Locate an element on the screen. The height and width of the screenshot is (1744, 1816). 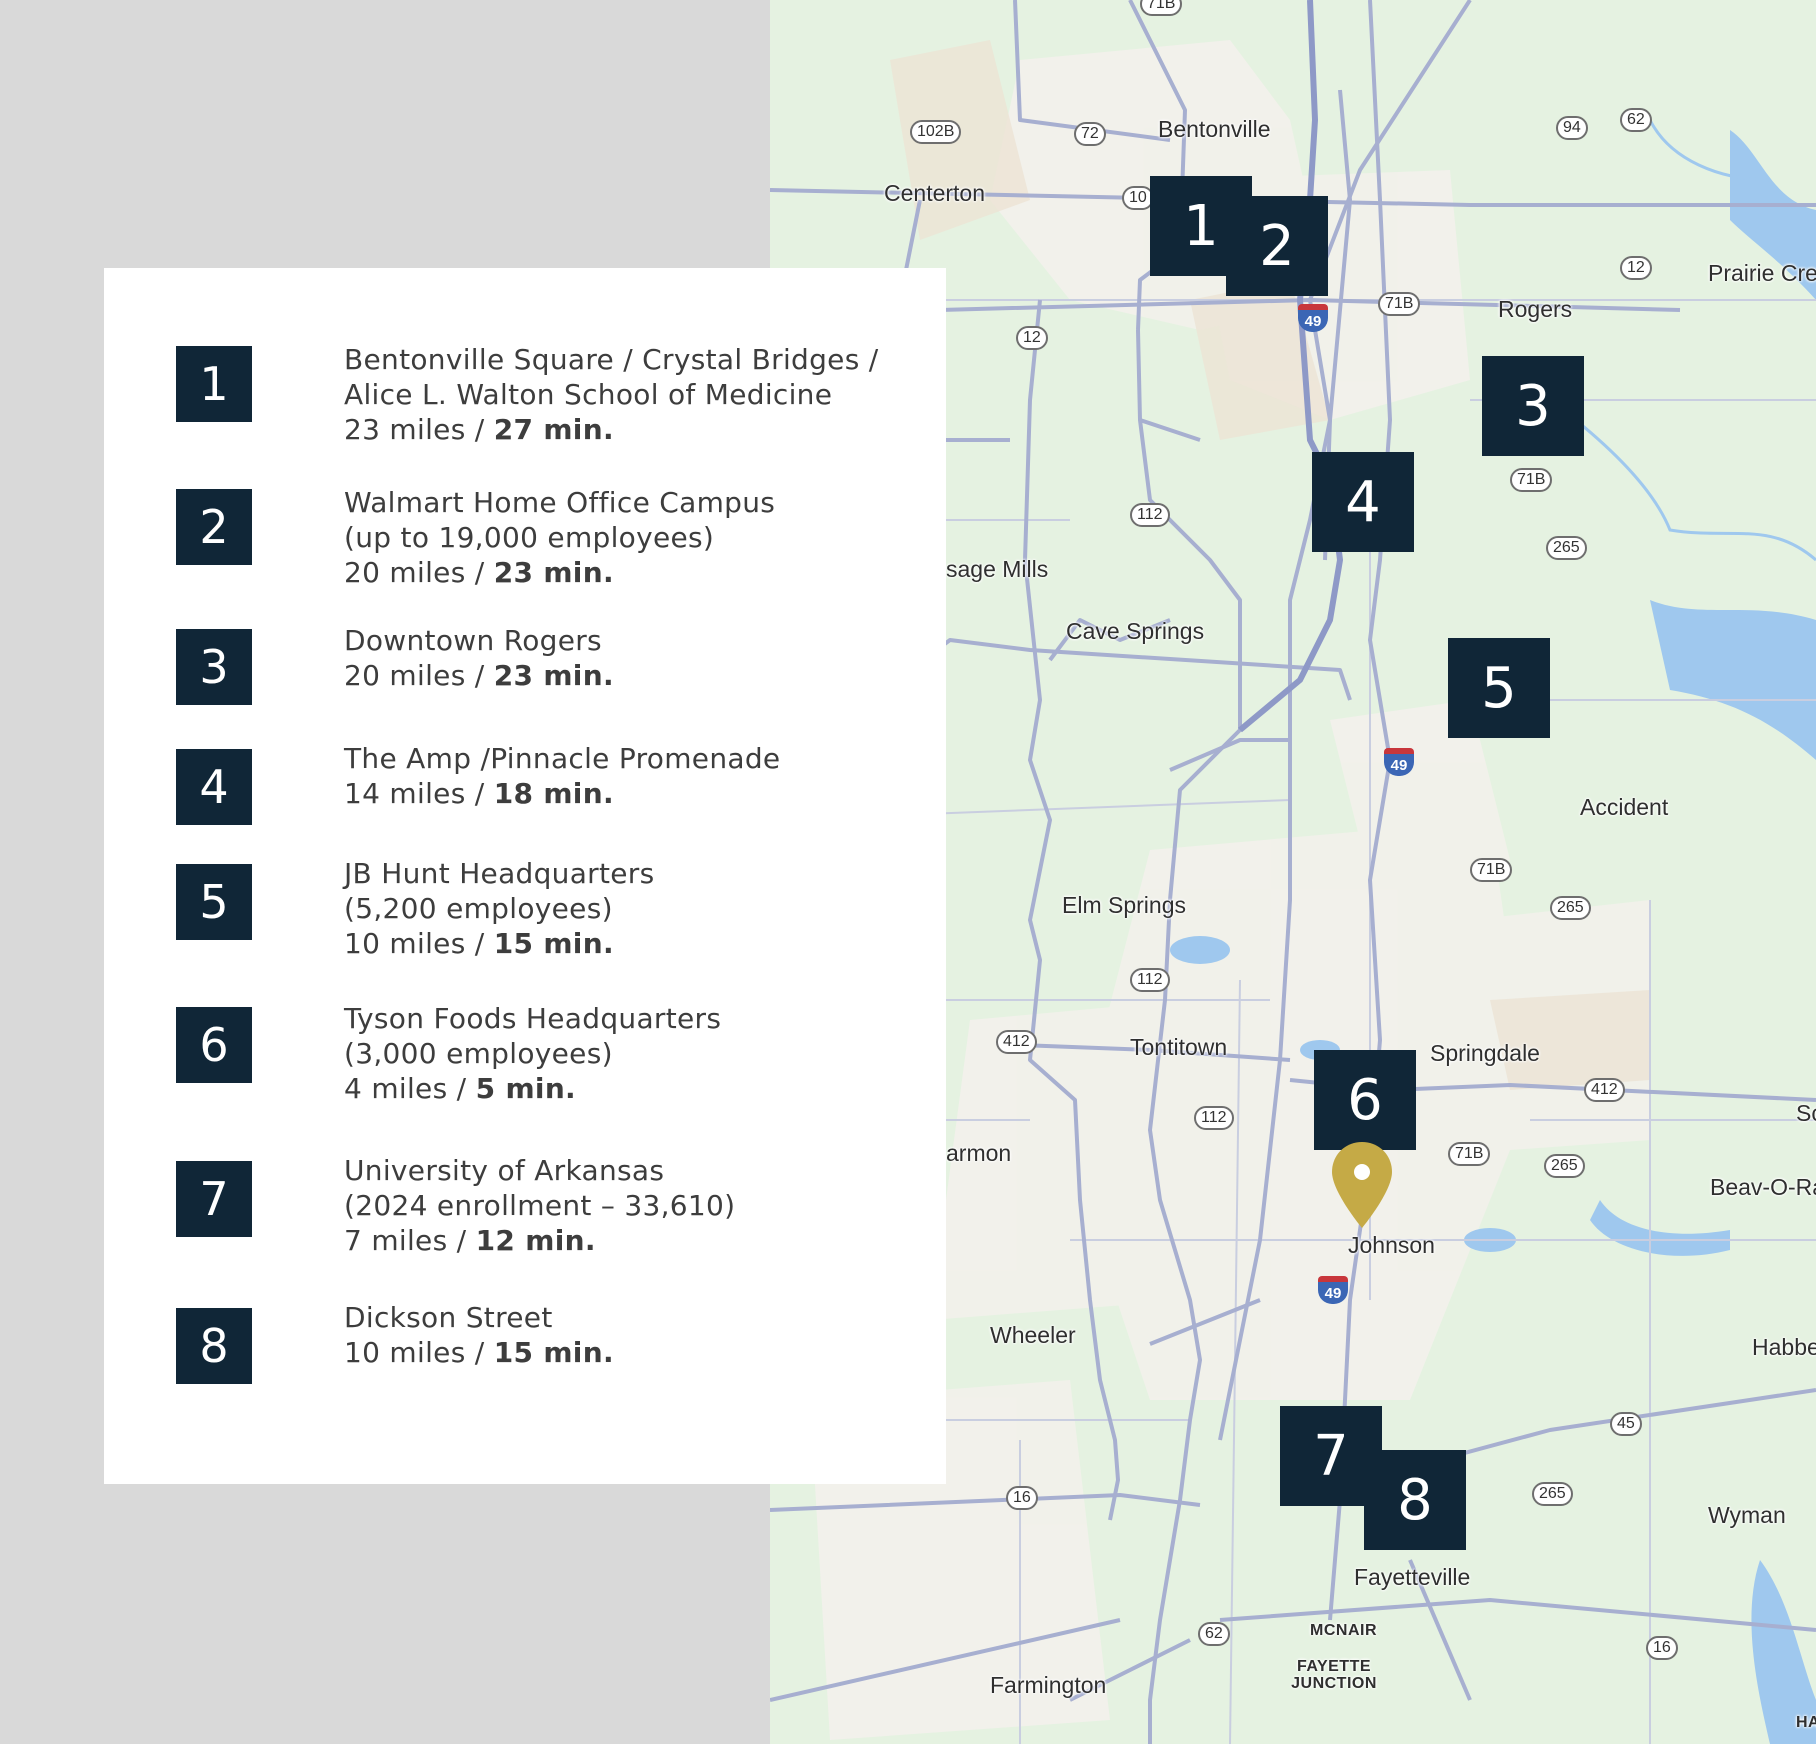
legend-number-badge: 8 is located at coordinates (214, 1346).